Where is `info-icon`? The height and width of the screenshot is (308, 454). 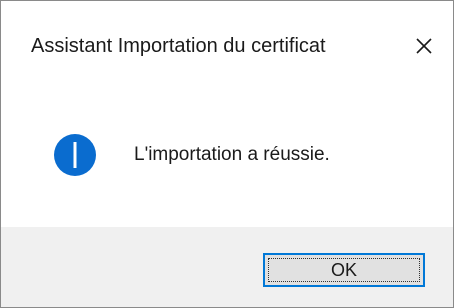
info-icon is located at coordinates (75, 155).